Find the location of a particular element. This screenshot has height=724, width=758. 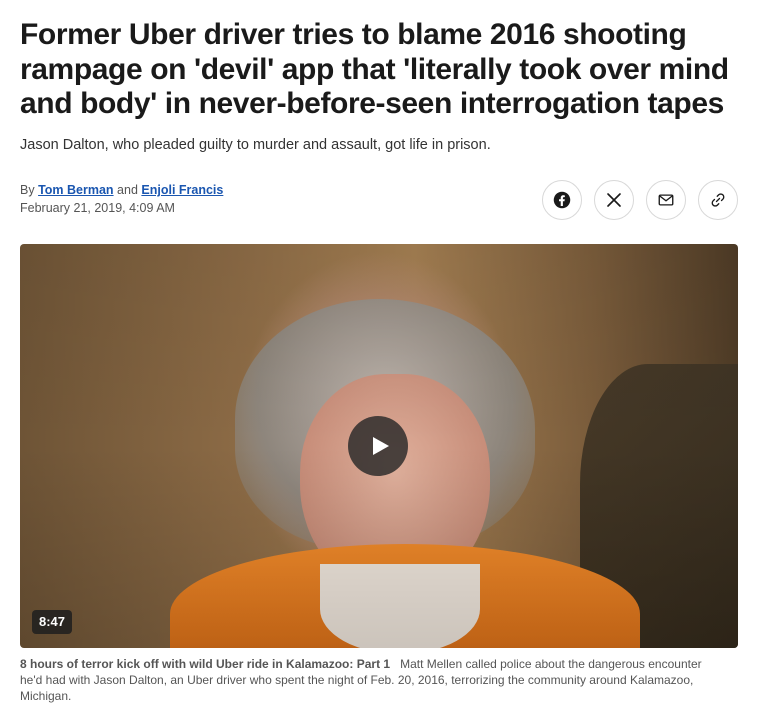

link-icon is located at coordinates (718, 200).